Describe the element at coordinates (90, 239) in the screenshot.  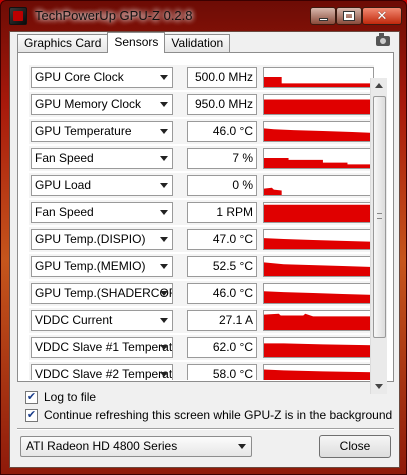
I see `sensor-name: GPU Temp.(DISPIO)` at that location.